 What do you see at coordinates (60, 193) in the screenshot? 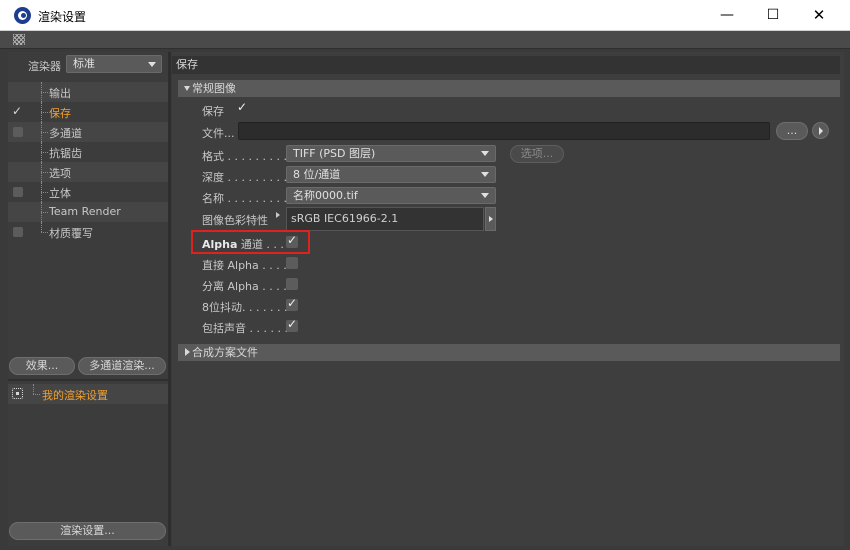
I see `tree-item-label: 立体` at bounding box center [60, 193].